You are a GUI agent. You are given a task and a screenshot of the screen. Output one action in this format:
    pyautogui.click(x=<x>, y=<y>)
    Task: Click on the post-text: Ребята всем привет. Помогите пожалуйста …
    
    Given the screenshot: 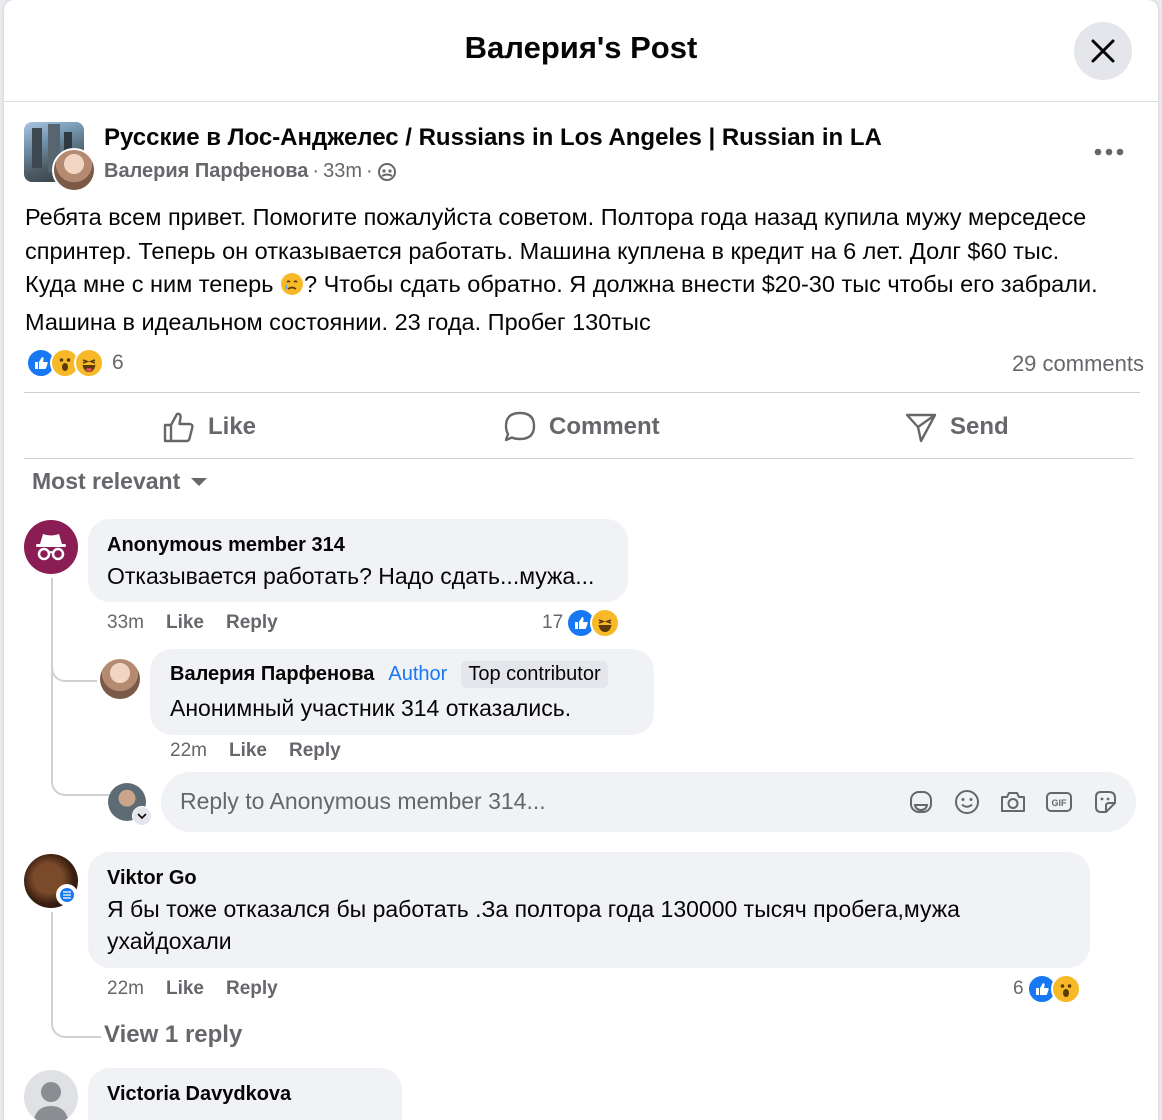 What is the action you would take?
    pyautogui.click(x=561, y=269)
    